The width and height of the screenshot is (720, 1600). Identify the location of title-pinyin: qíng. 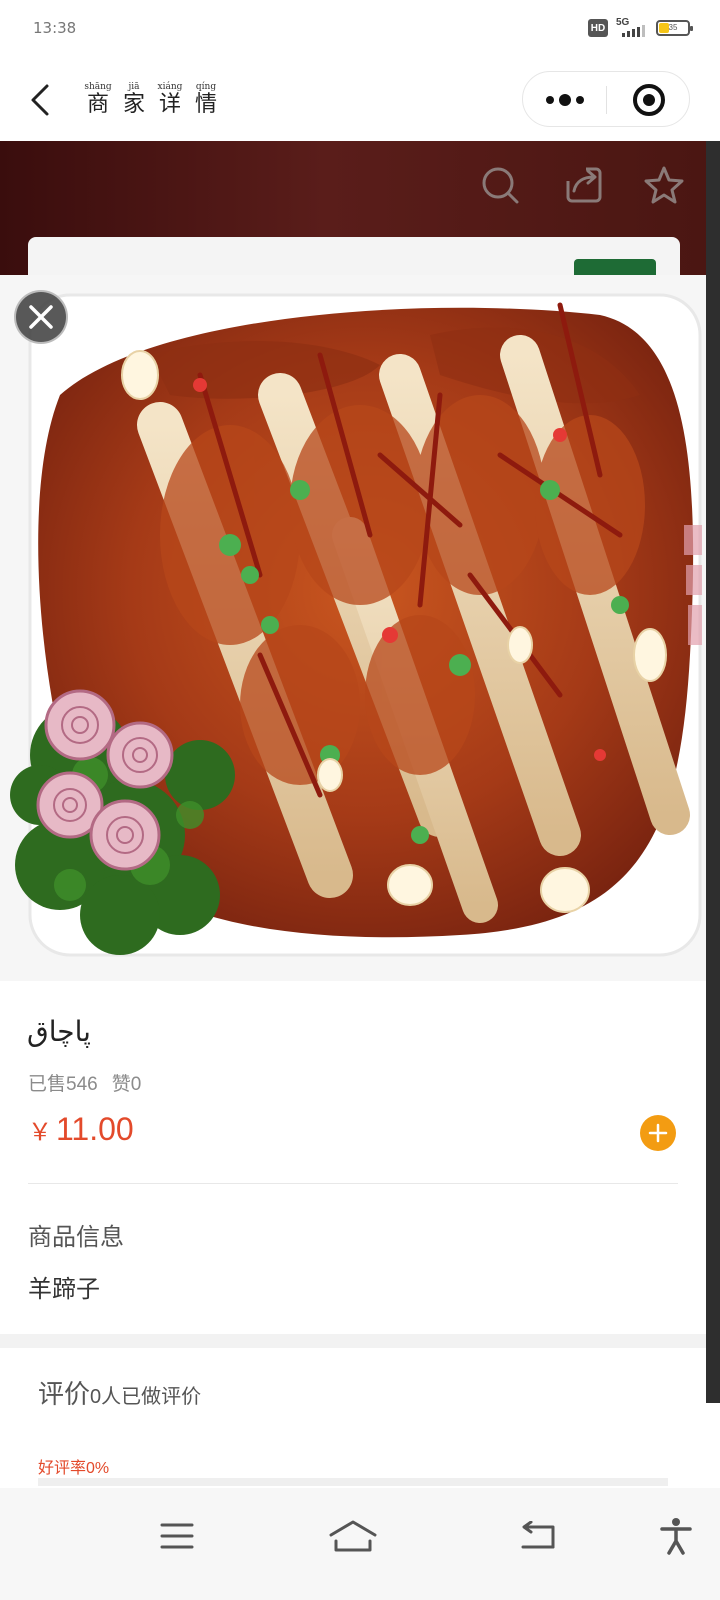
(206, 87).